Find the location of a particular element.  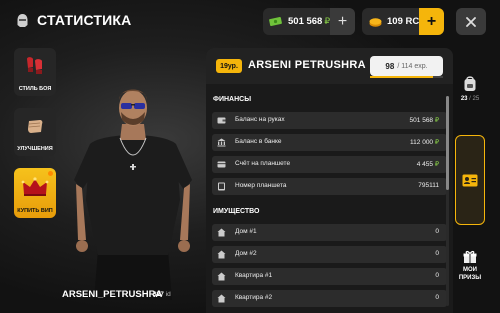

property-row: Квартира #2 0 is located at coordinates (329, 298).